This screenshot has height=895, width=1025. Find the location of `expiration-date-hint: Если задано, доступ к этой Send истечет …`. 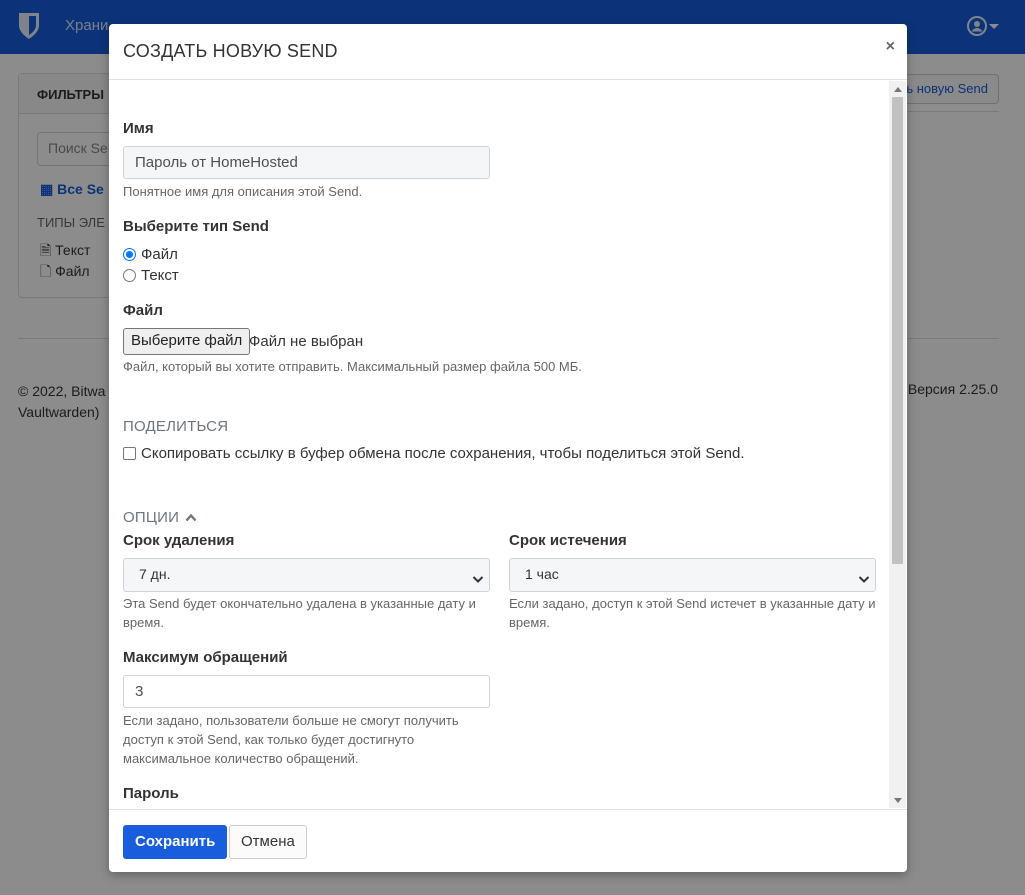

expiration-date-hint: Если задано, доступ к этой Send истечет … is located at coordinates (692, 613).